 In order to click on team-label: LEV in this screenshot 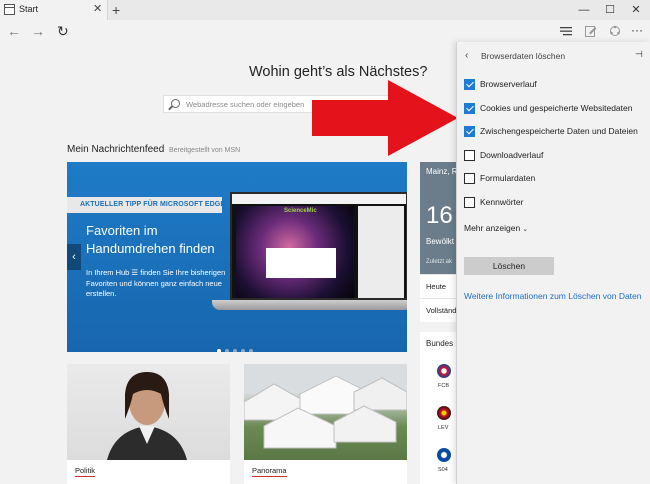, I will do `click(443, 428)`.